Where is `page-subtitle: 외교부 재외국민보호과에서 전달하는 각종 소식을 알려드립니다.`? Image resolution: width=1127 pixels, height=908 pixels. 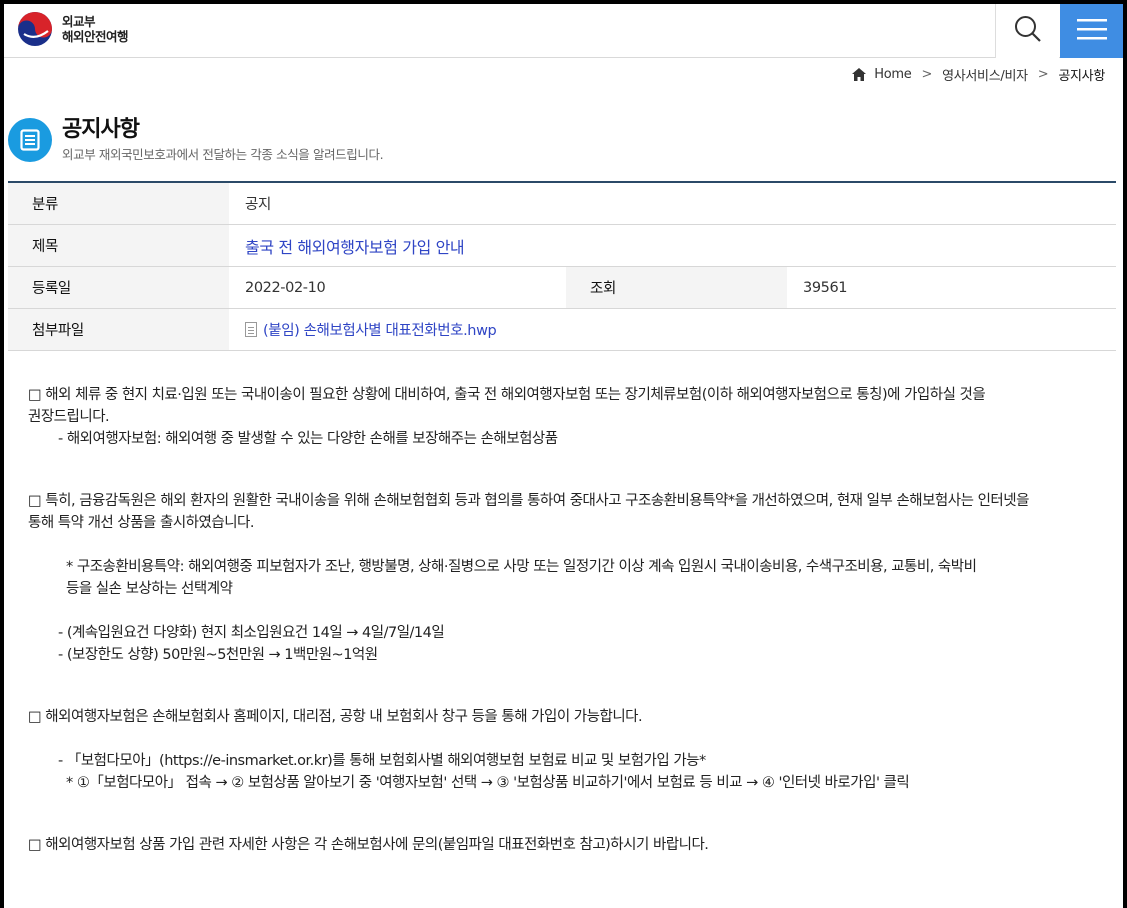 page-subtitle: 외교부 재외국민보호과에서 전달하는 각종 소식을 알려드립니다. is located at coordinates (223, 154).